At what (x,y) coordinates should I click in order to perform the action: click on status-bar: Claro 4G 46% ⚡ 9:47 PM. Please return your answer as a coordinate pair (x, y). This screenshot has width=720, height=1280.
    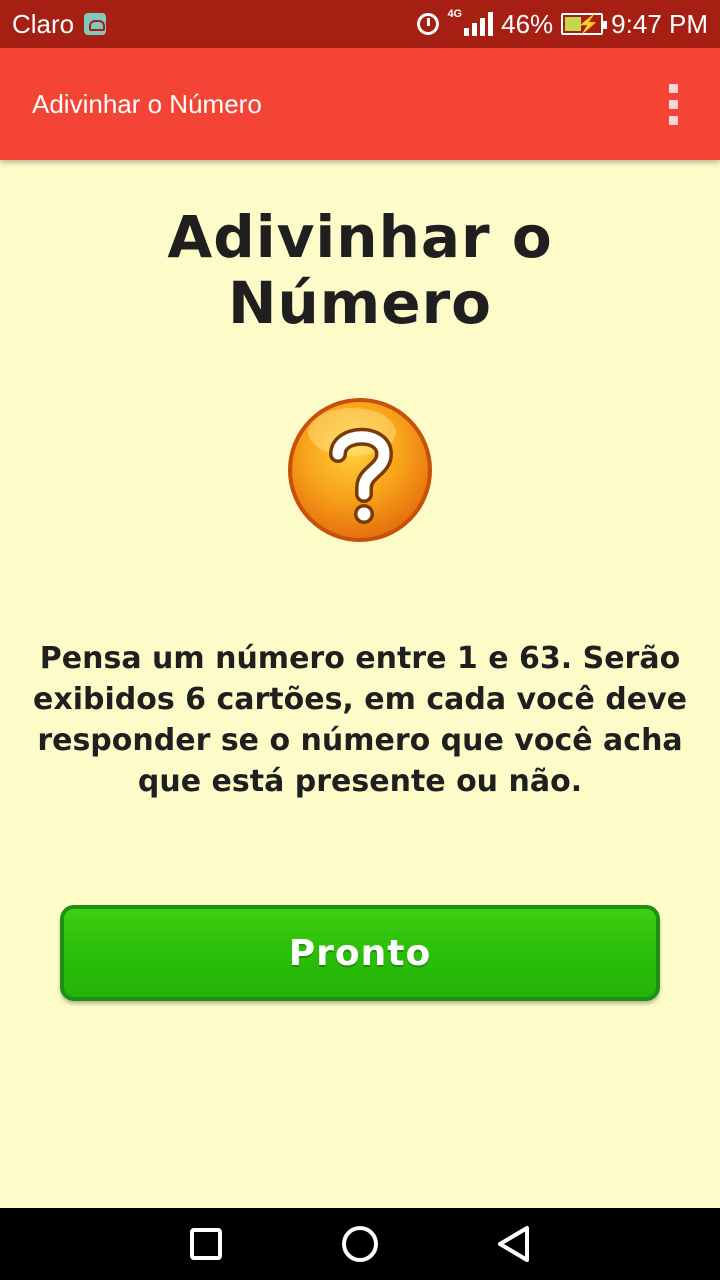
    Looking at the image, I should click on (360, 24).